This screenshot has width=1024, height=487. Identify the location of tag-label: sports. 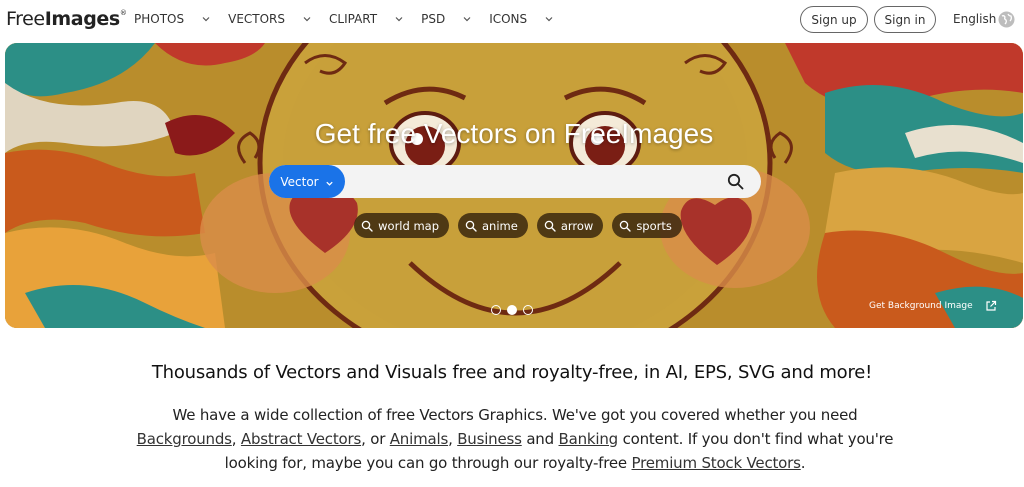
(654, 225).